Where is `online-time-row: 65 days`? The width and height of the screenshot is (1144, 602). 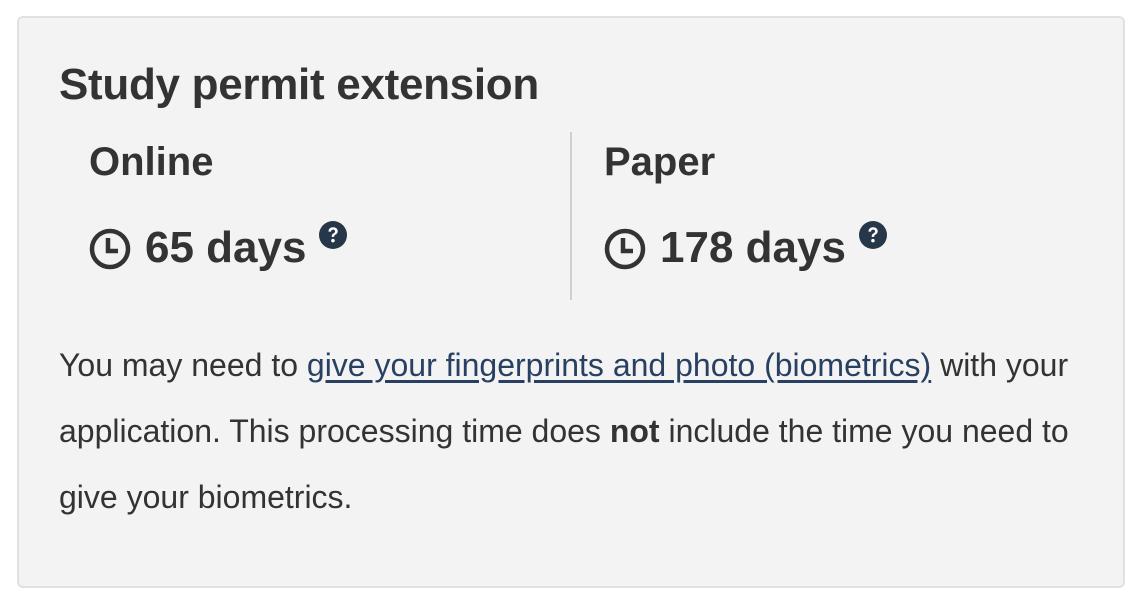
online-time-row: 65 days is located at coordinates (218, 247).